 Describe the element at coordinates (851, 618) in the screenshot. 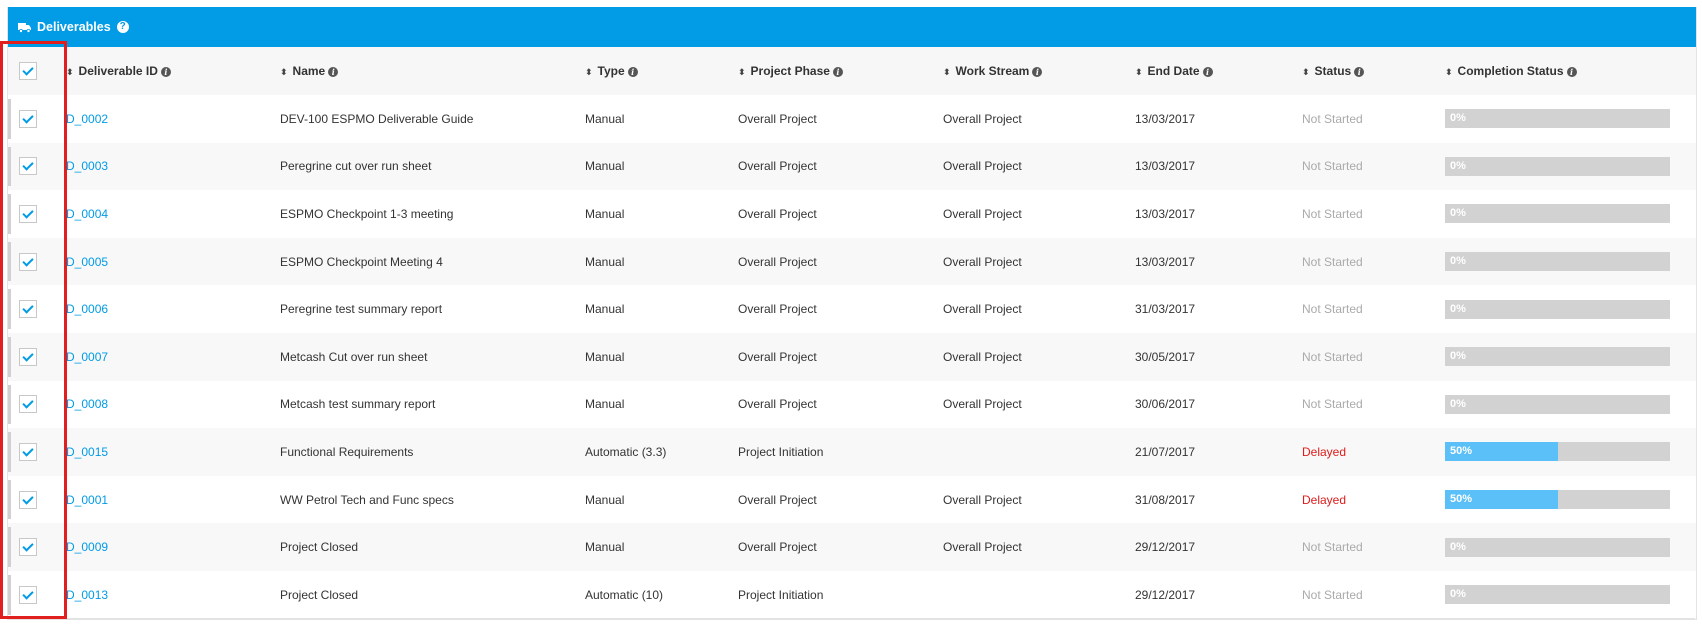

I see `table-bottom-border` at that location.